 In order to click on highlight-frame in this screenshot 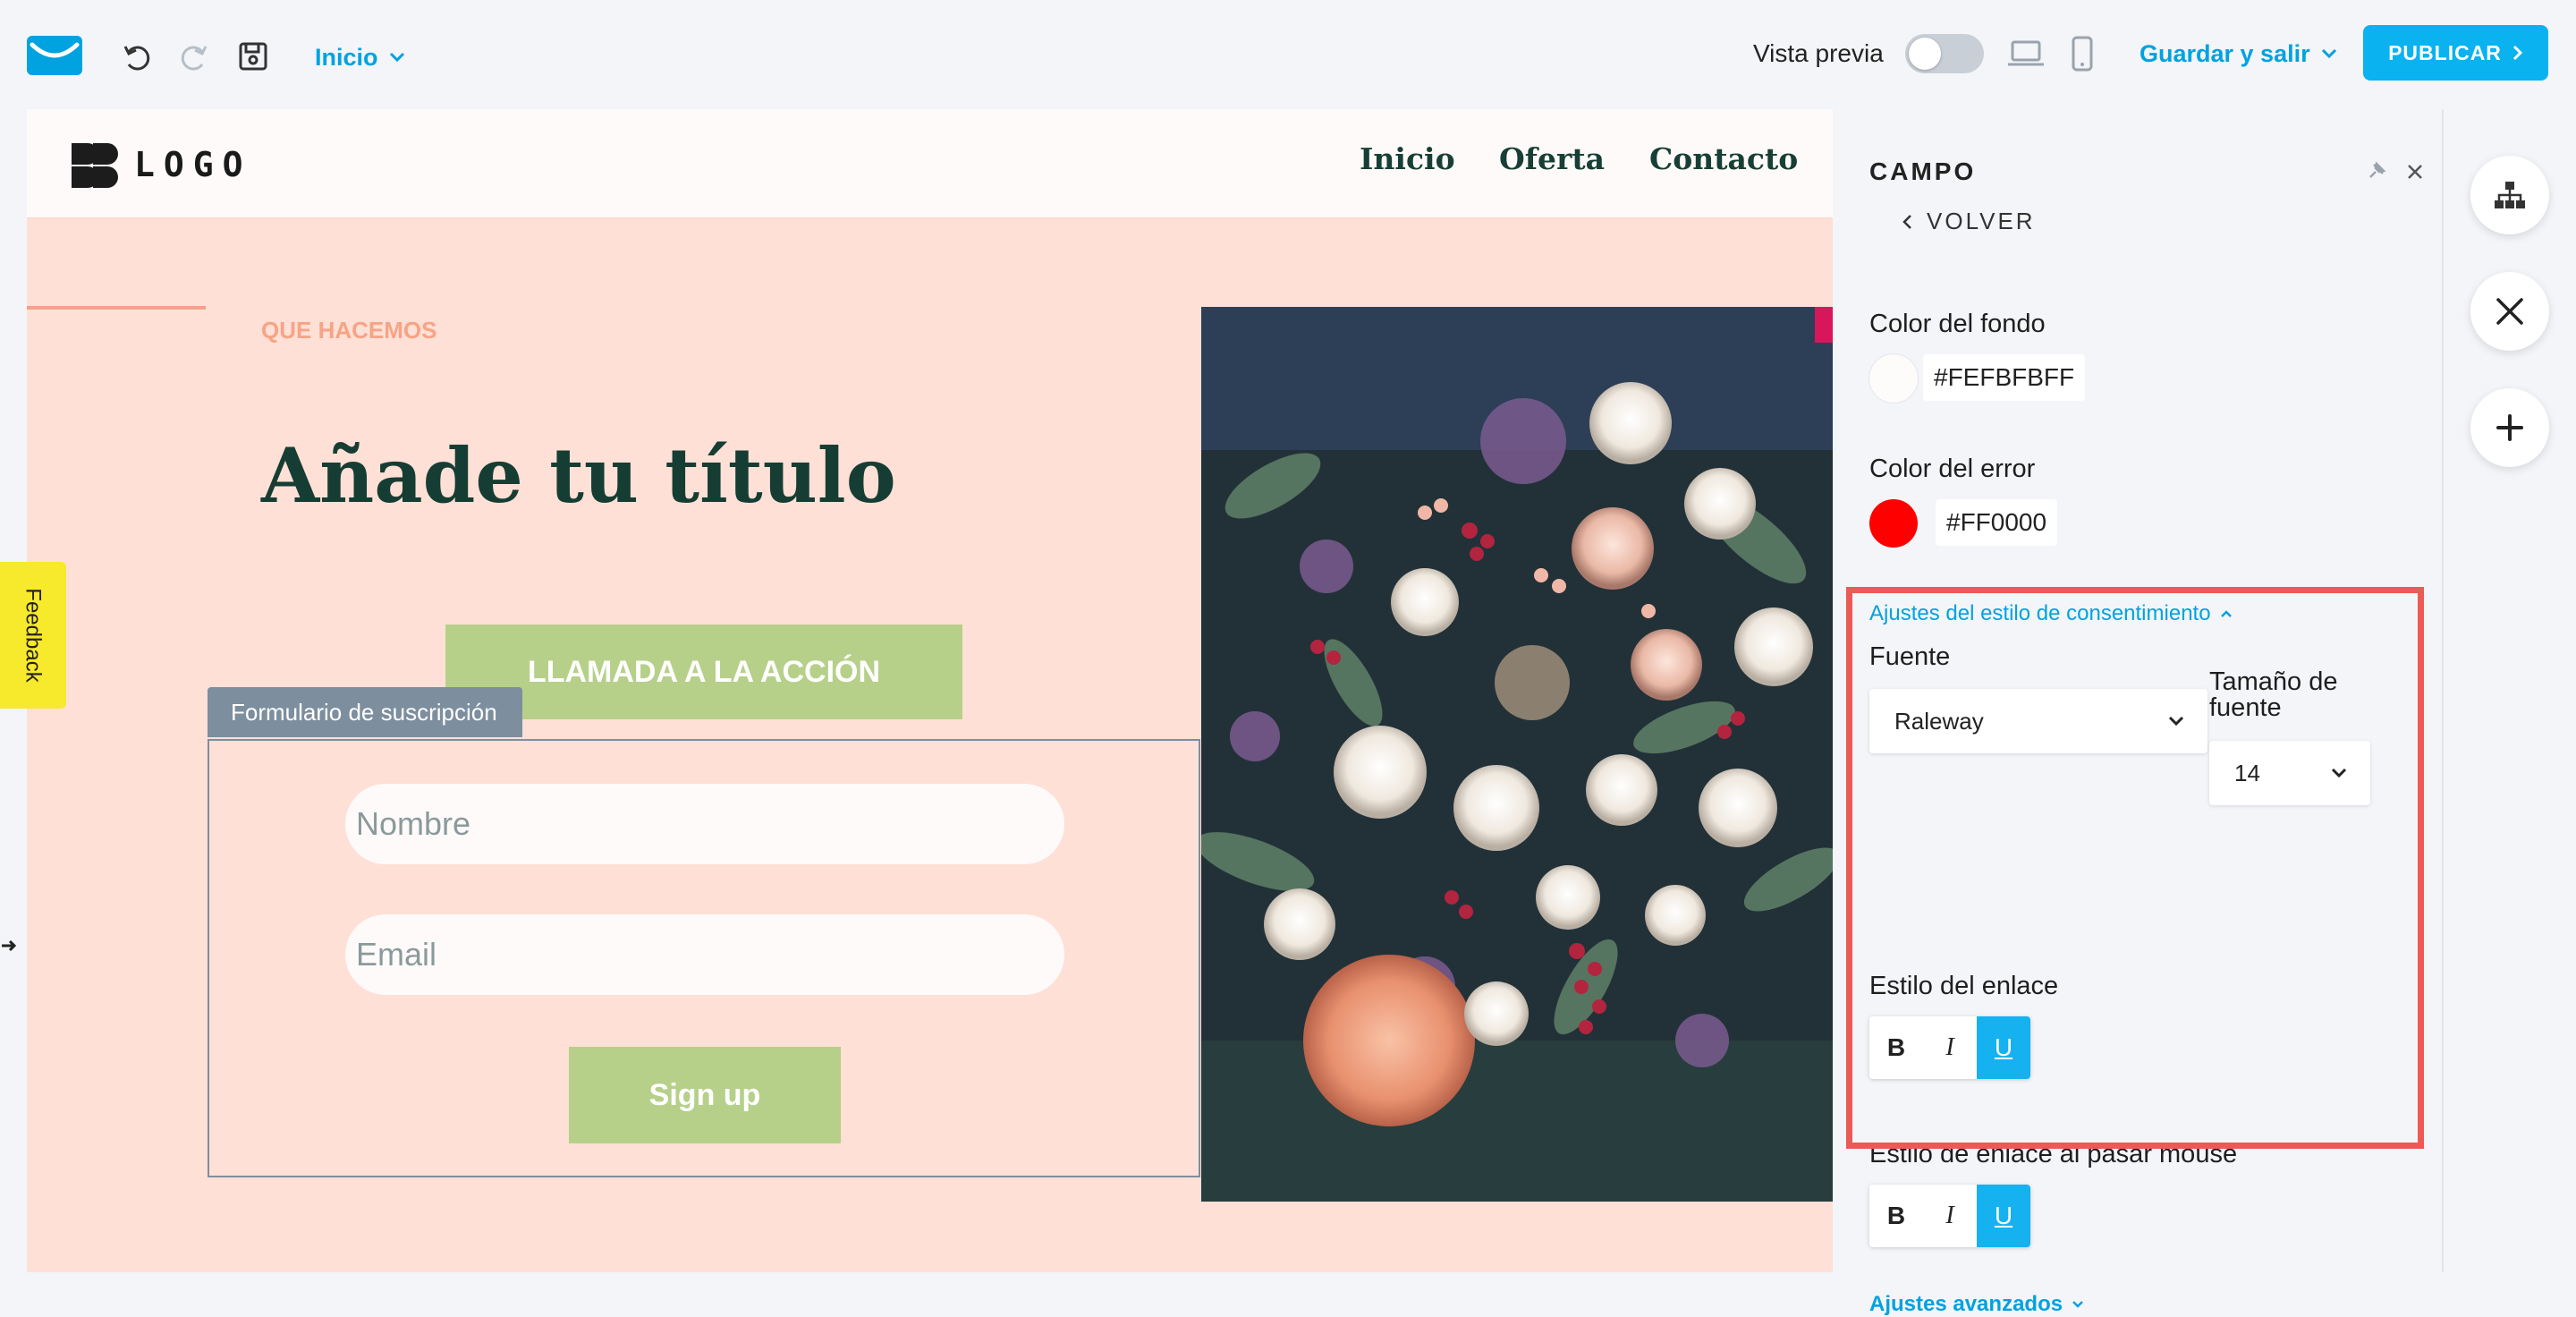, I will do `click(2135, 868)`.